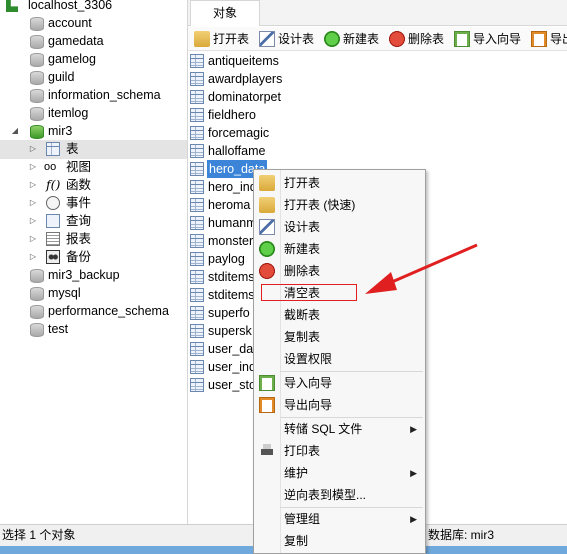  I want to click on new-table-label: 新建表, so click(361, 39).